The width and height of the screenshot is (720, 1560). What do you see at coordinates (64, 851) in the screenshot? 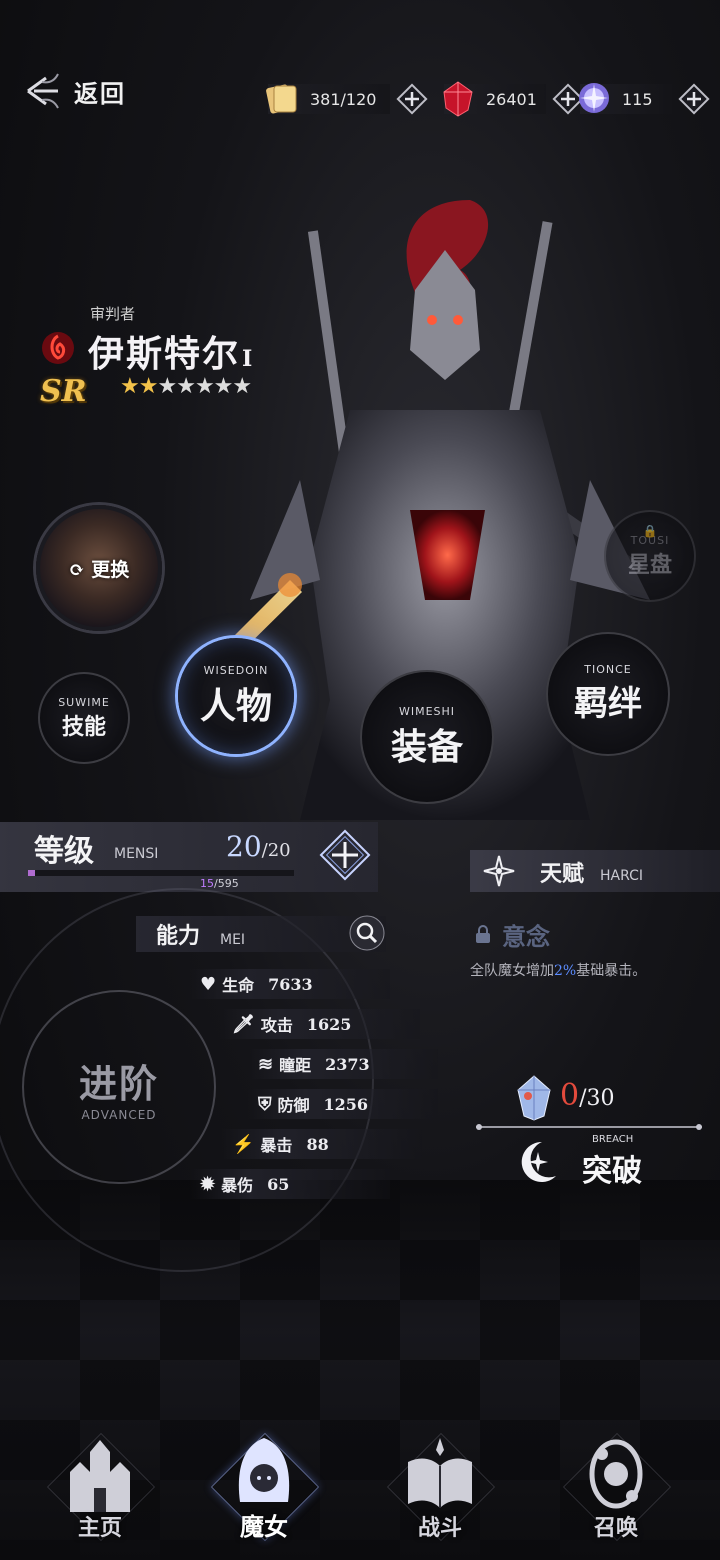
I see `level-title: 等级` at bounding box center [64, 851].